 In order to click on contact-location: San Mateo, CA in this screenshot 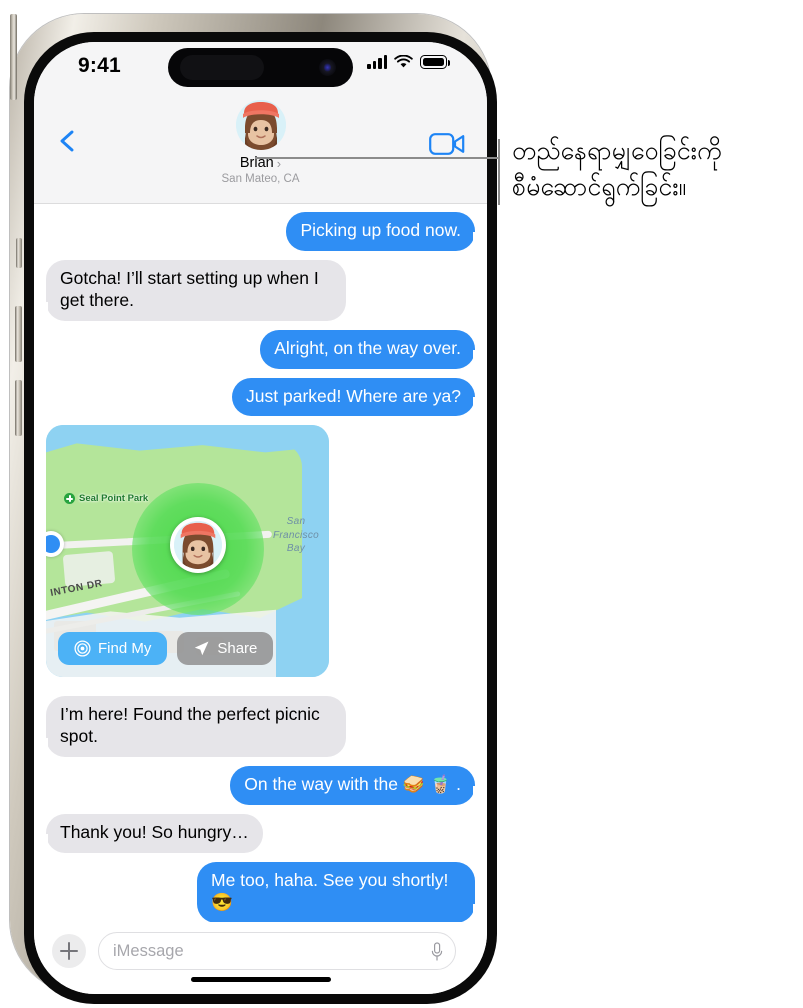, I will do `click(260, 179)`.